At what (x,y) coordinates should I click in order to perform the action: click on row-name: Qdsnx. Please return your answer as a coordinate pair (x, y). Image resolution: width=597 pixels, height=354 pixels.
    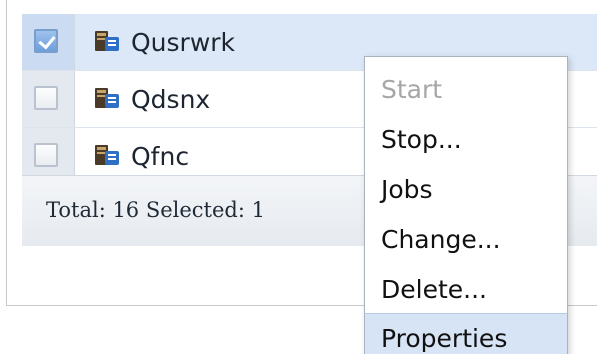
    Looking at the image, I should click on (171, 99).